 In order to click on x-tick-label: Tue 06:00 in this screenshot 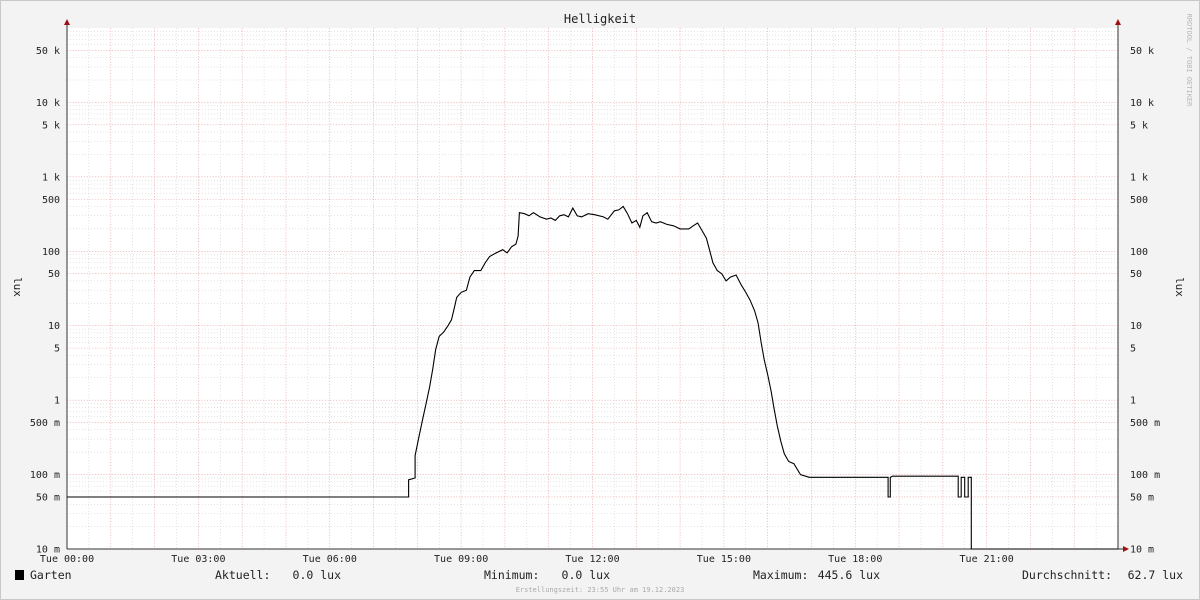, I will do `click(330, 559)`.